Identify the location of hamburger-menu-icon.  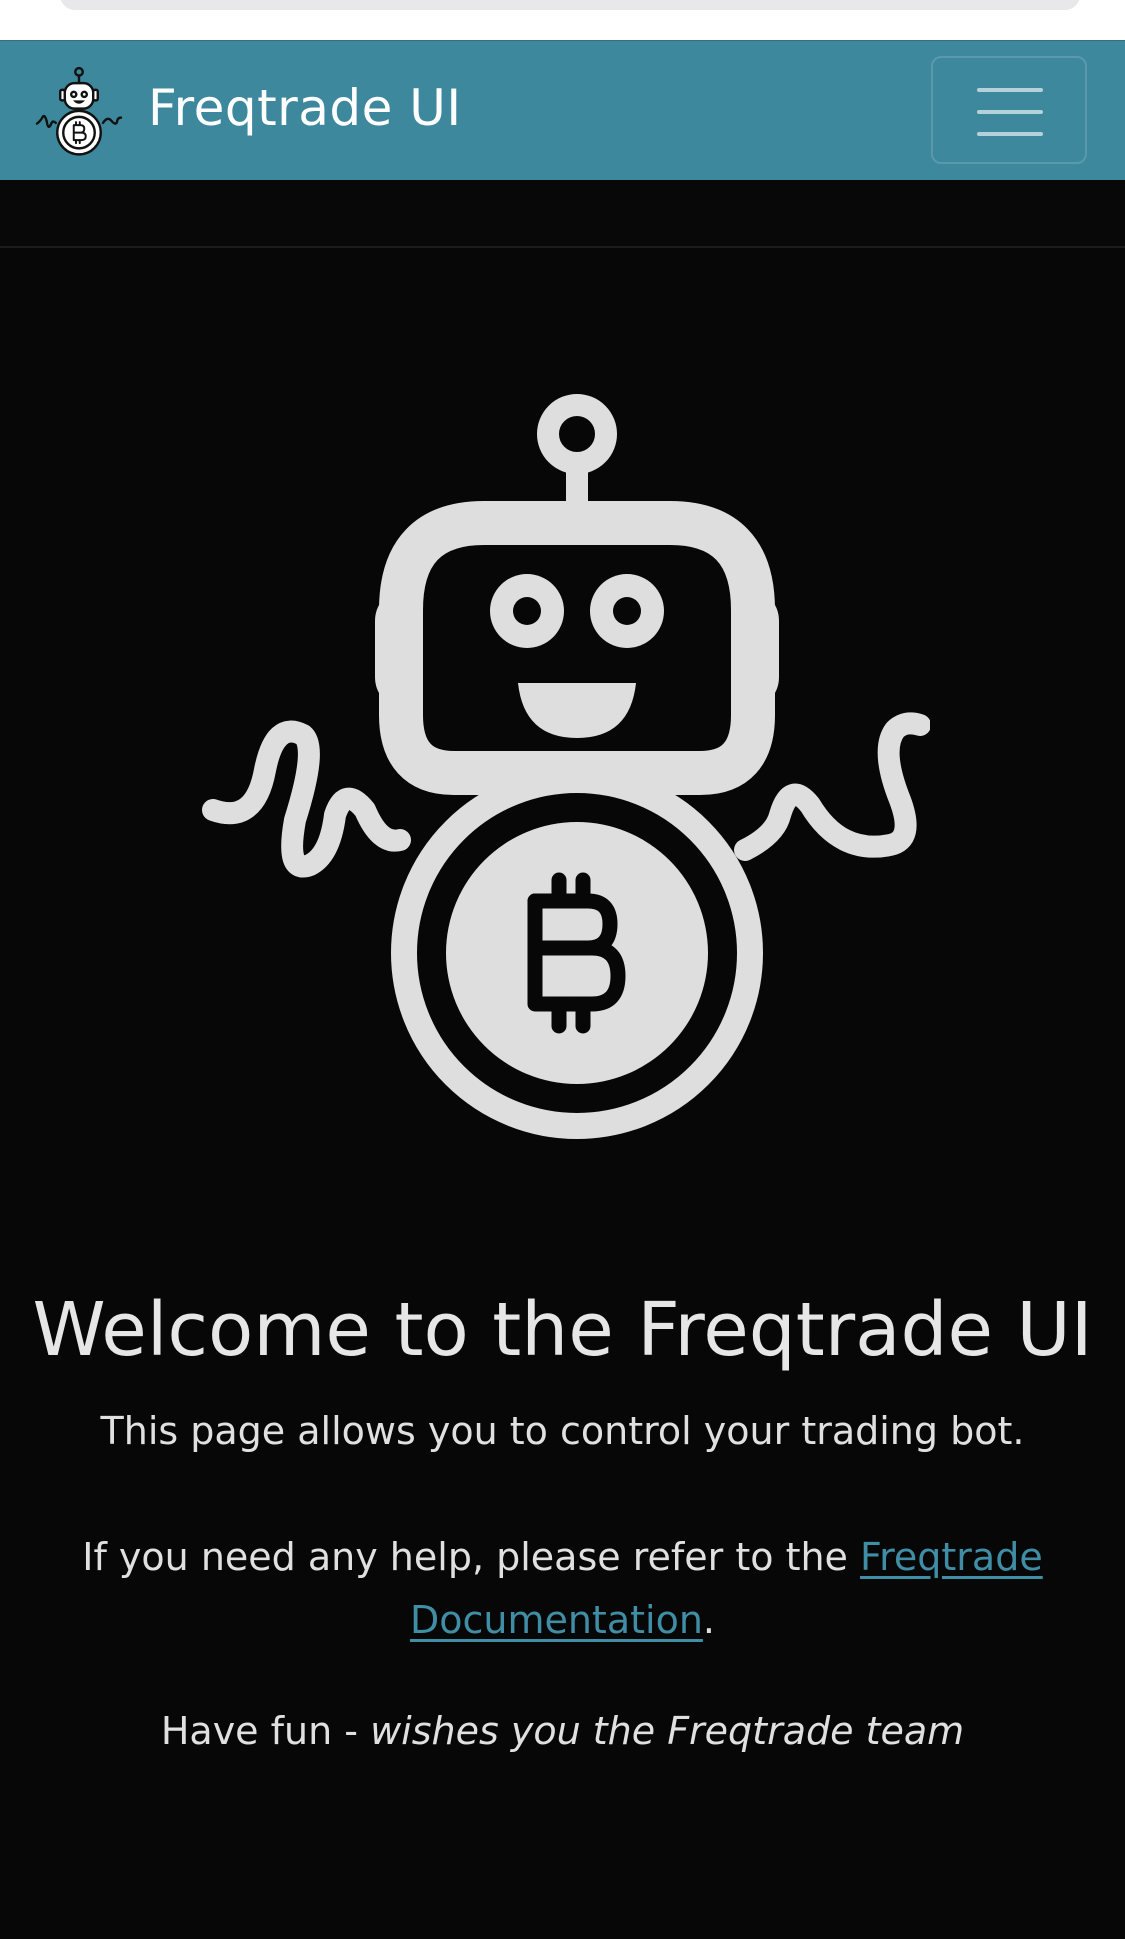
(1010, 112).